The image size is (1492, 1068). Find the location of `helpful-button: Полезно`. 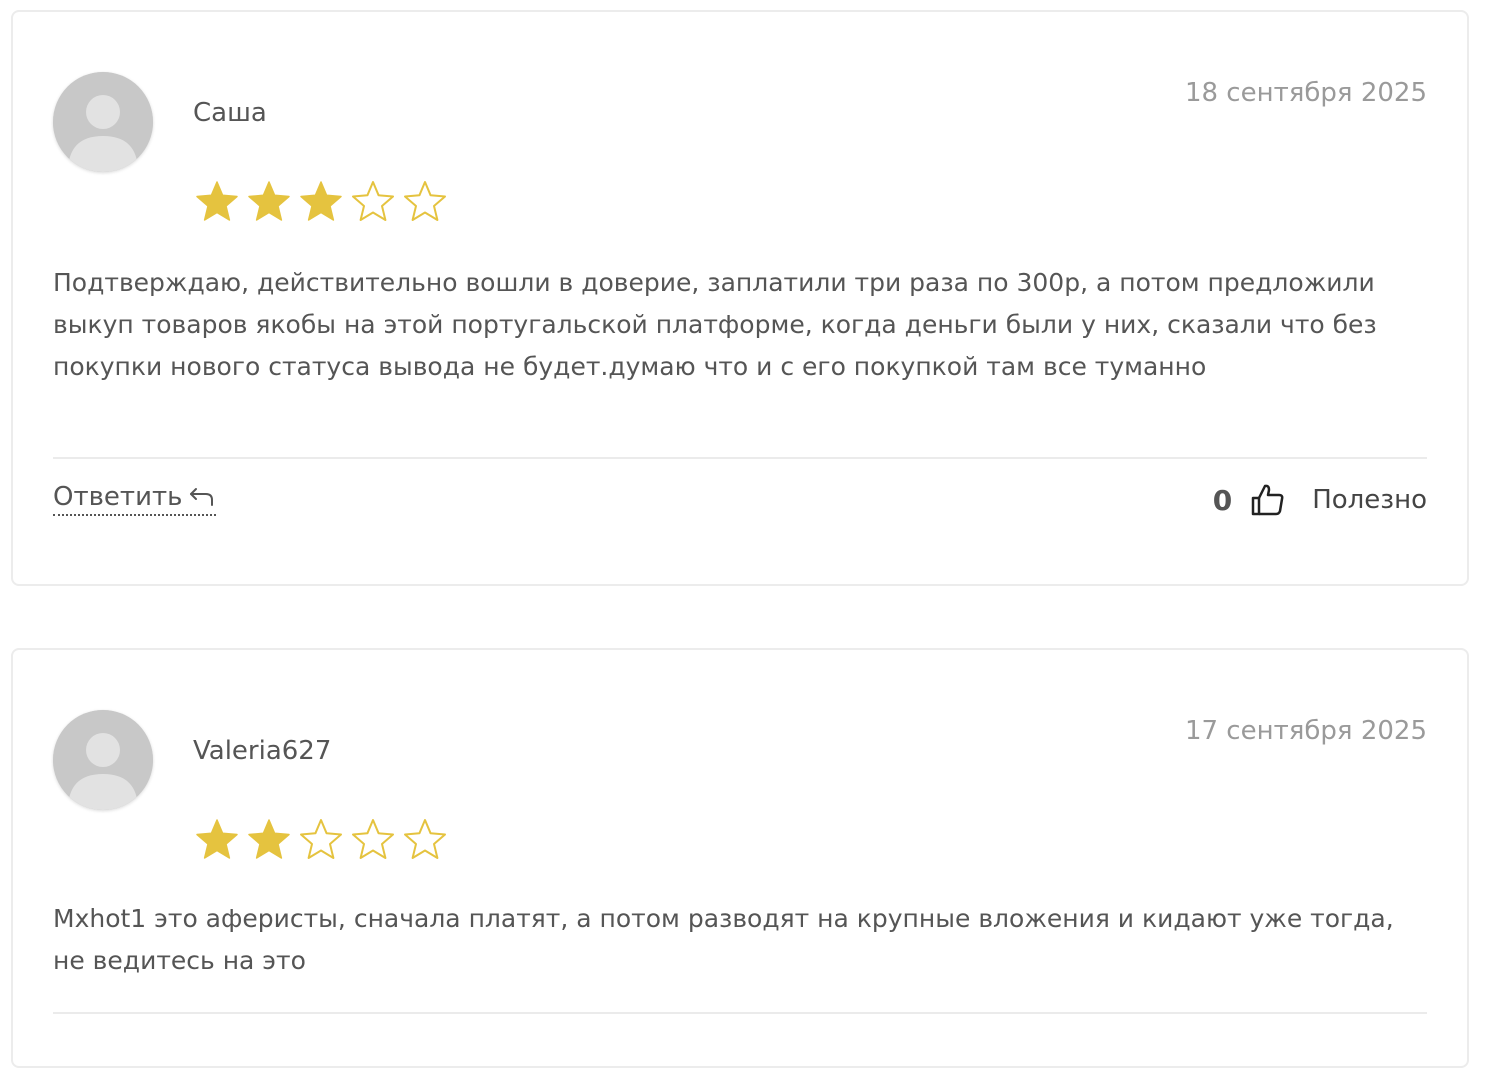

helpful-button: Полезно is located at coordinates (1369, 500).